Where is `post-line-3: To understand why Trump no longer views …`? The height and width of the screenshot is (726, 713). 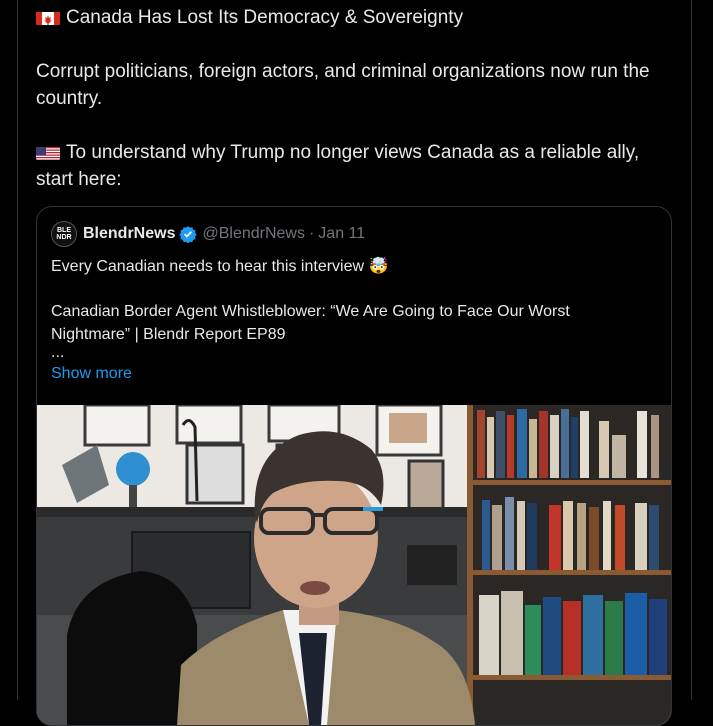 post-line-3: To understand why Trump no longer views … is located at coordinates (338, 166).